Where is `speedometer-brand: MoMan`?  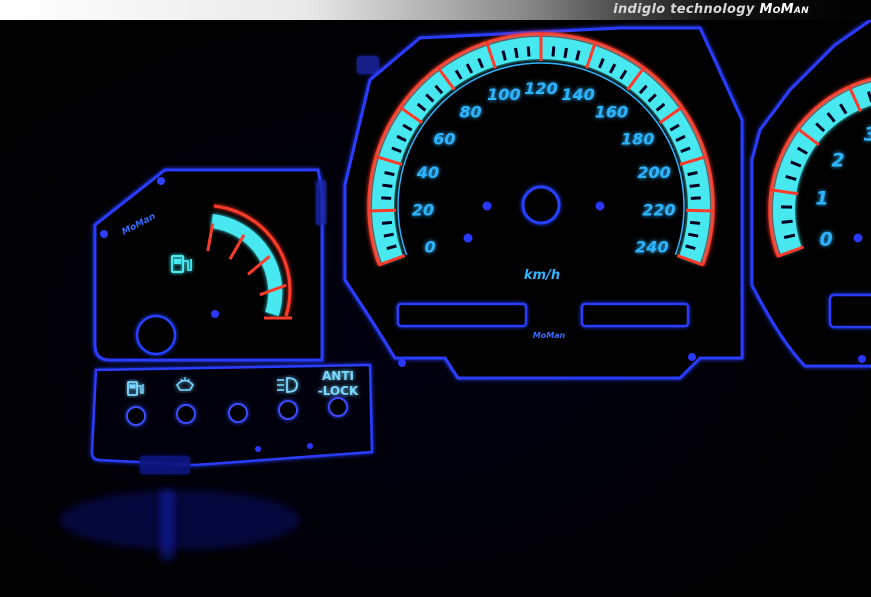
speedometer-brand: MoMan is located at coordinates (549, 335).